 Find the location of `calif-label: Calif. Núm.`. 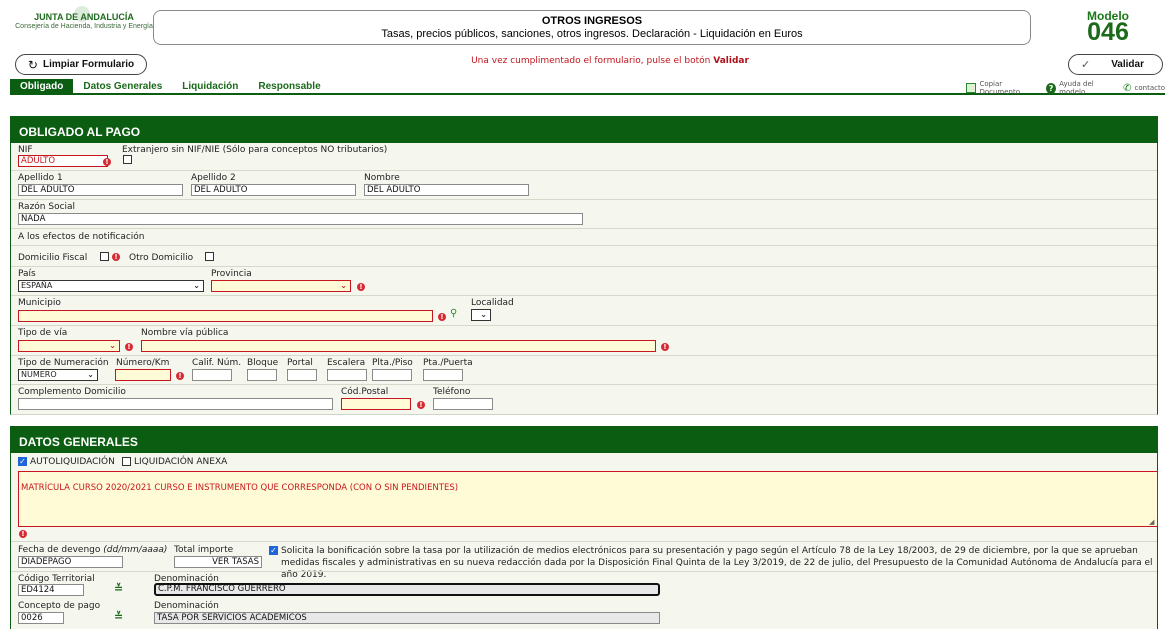

calif-label: Calif. Núm. is located at coordinates (217, 363).